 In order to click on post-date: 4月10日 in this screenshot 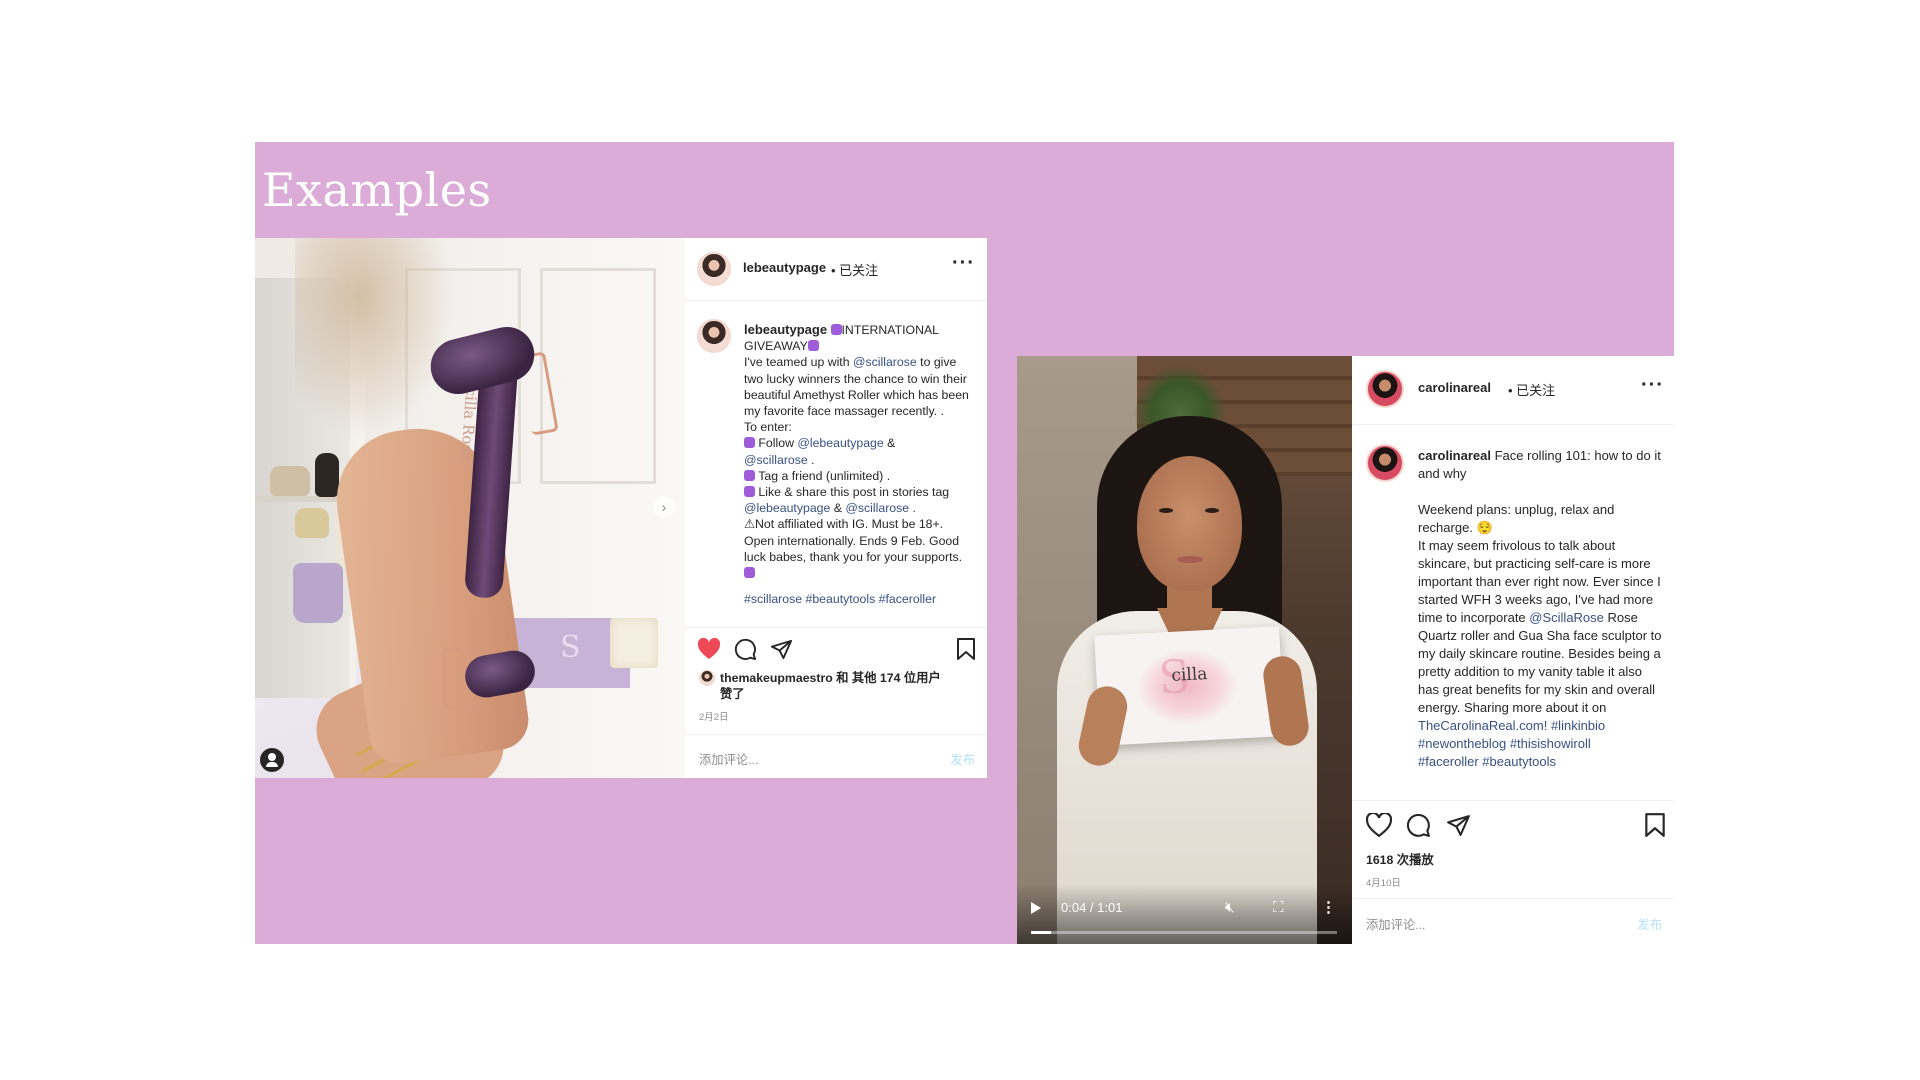, I will do `click(1383, 883)`.